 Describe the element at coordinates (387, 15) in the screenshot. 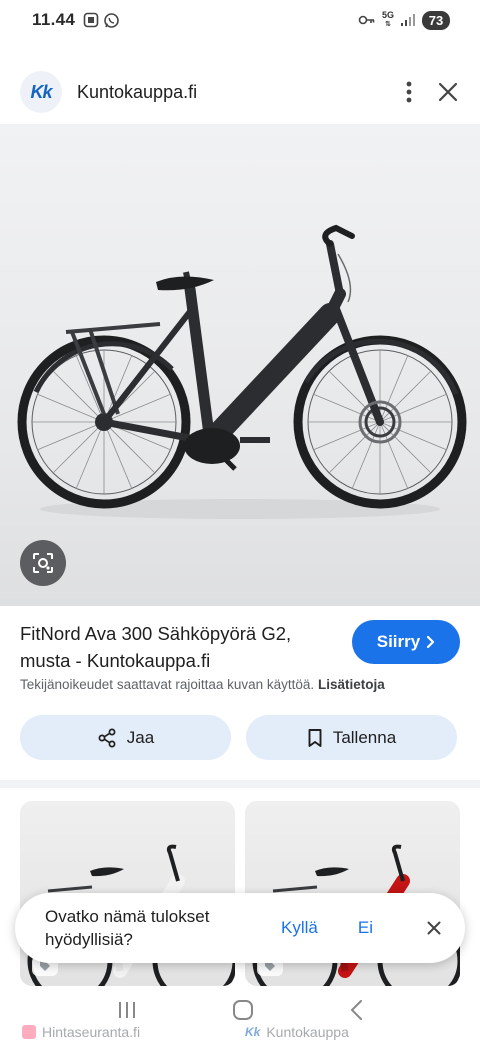

I see `network-label: 5G` at that location.